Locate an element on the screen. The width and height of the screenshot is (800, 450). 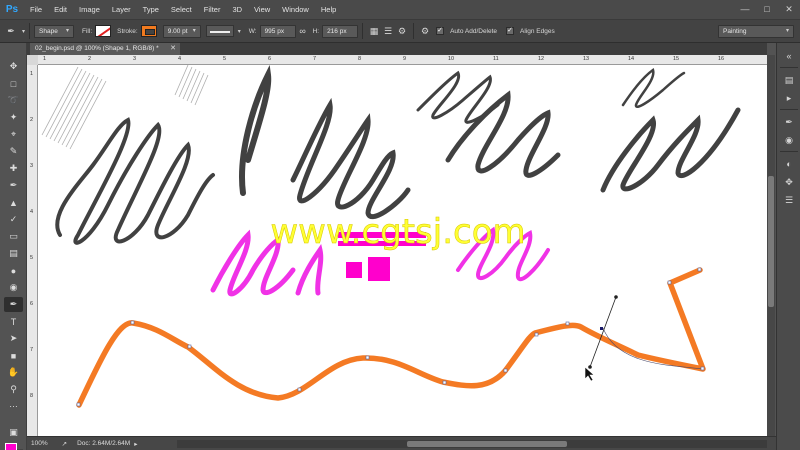
path-selection-tool-icon: ➤ is located at coordinates (13, 338).